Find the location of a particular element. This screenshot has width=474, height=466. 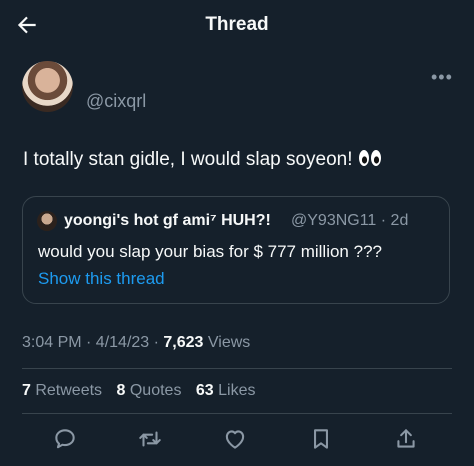

like-icon is located at coordinates (235, 439).